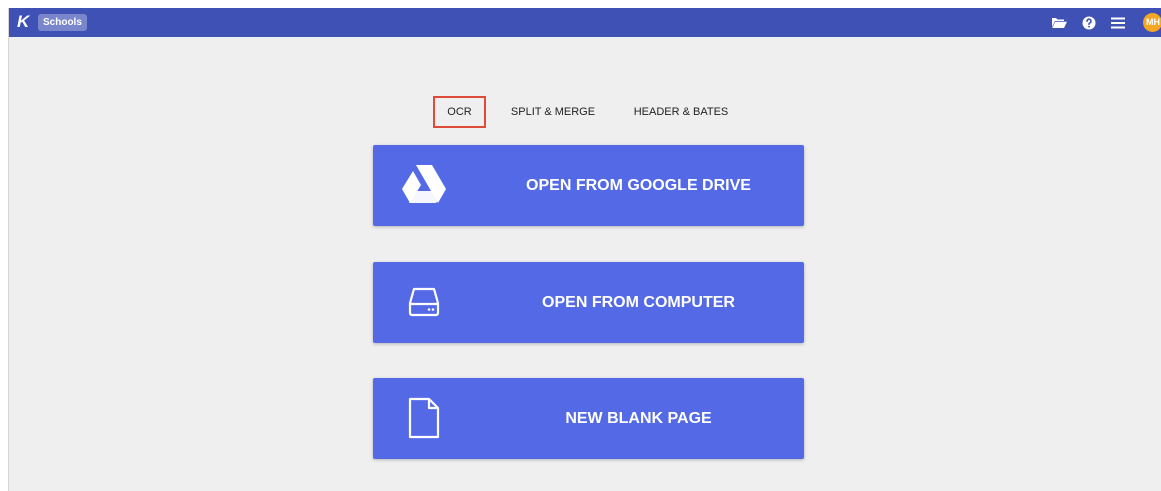 This screenshot has width=1161, height=491. Describe the element at coordinates (1089, 22) in the screenshot. I see `help-icon` at that location.